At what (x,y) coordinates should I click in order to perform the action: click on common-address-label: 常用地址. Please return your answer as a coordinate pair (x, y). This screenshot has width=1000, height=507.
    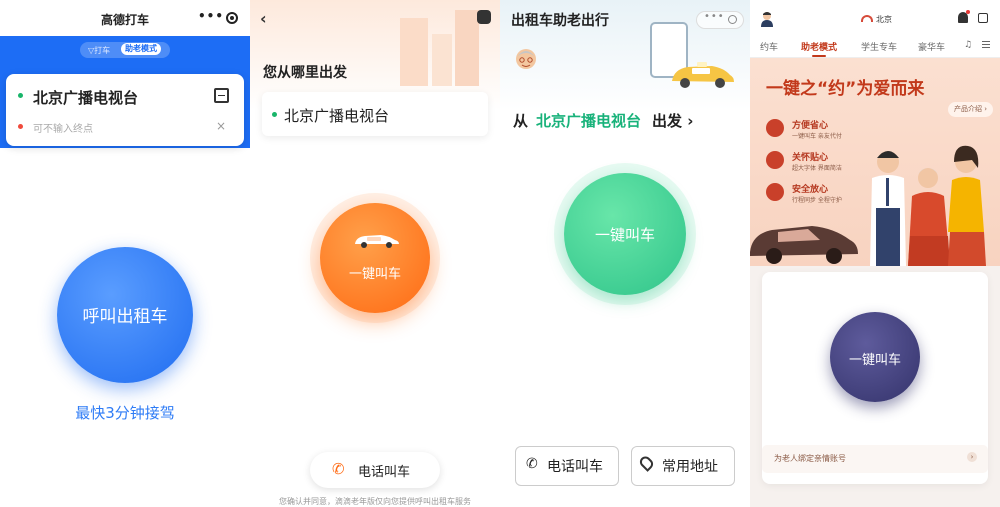
    Looking at the image, I should click on (690, 467).